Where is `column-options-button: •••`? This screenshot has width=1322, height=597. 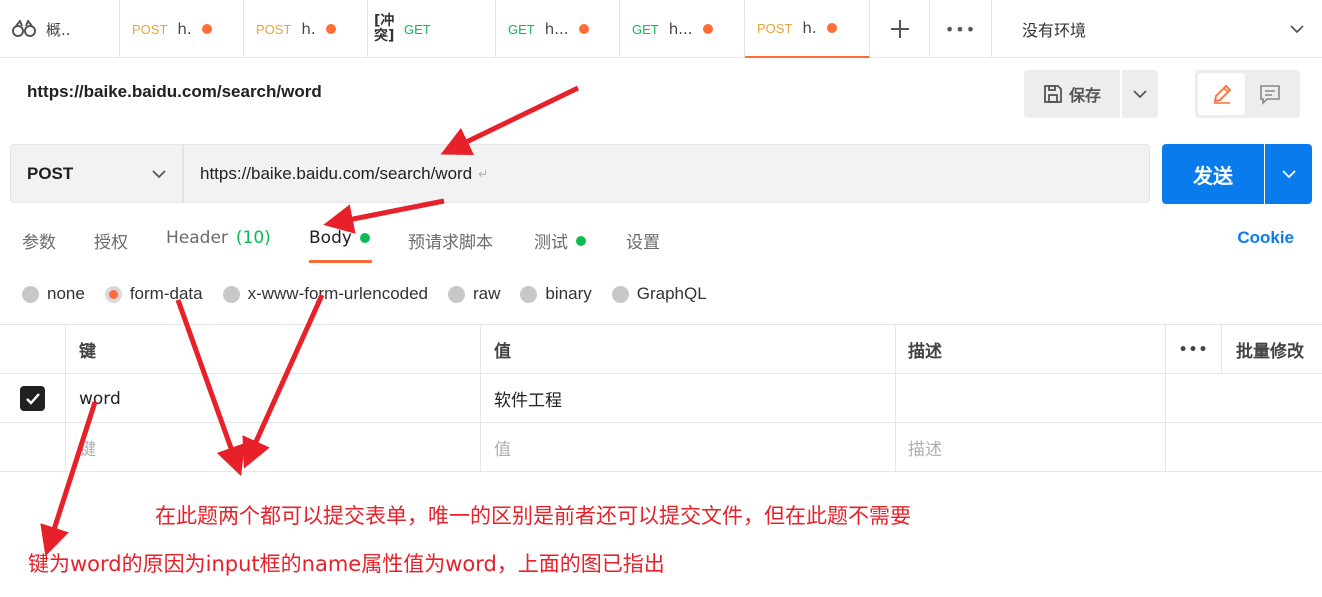
column-options-button: ••• is located at coordinates (1194, 349).